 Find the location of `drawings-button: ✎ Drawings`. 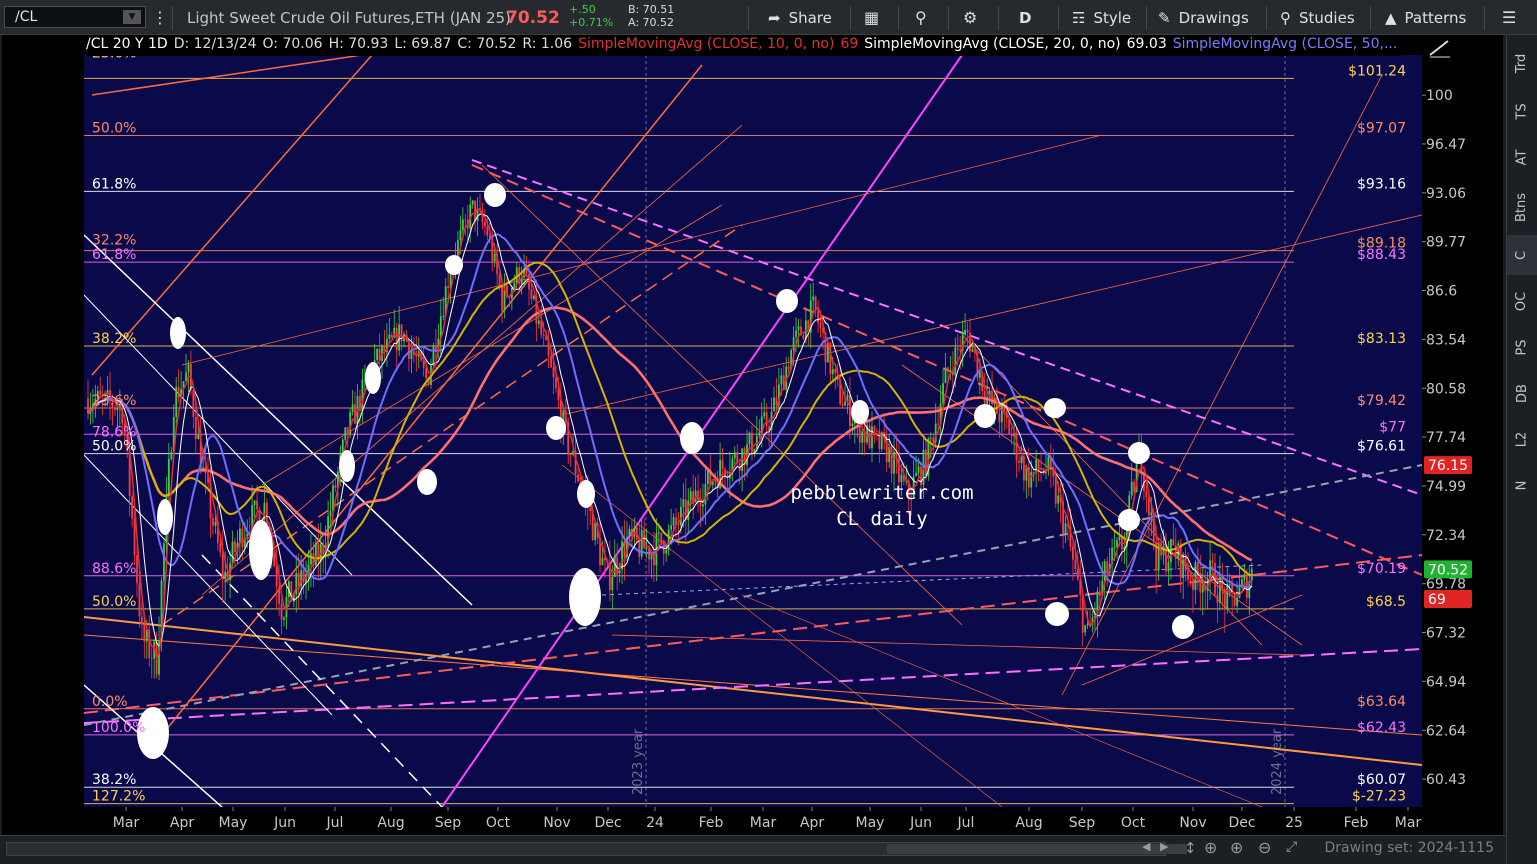

drawings-button: ✎ Drawings is located at coordinates (1203, 17).